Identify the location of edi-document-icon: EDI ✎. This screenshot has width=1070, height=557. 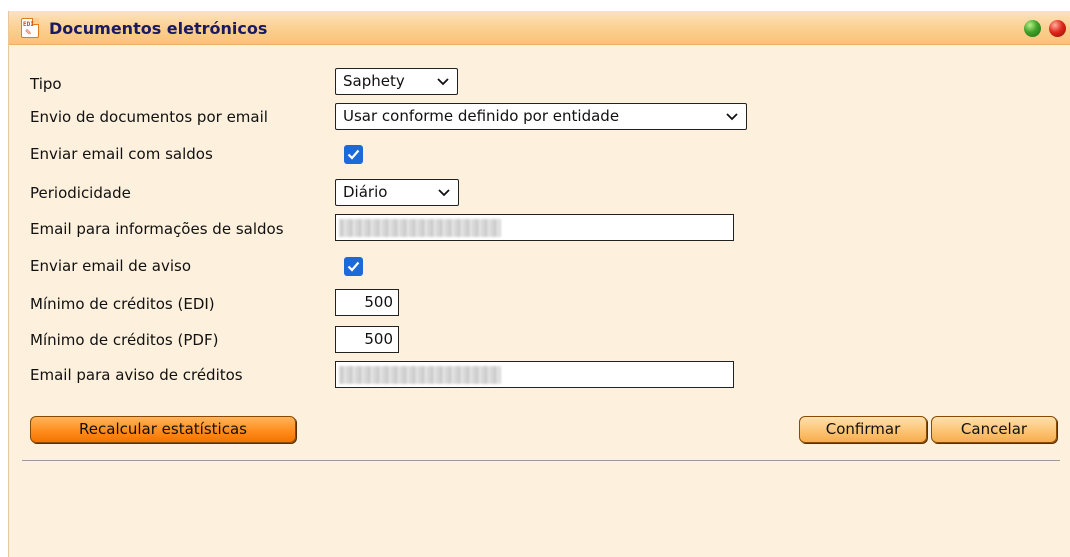
(30, 28).